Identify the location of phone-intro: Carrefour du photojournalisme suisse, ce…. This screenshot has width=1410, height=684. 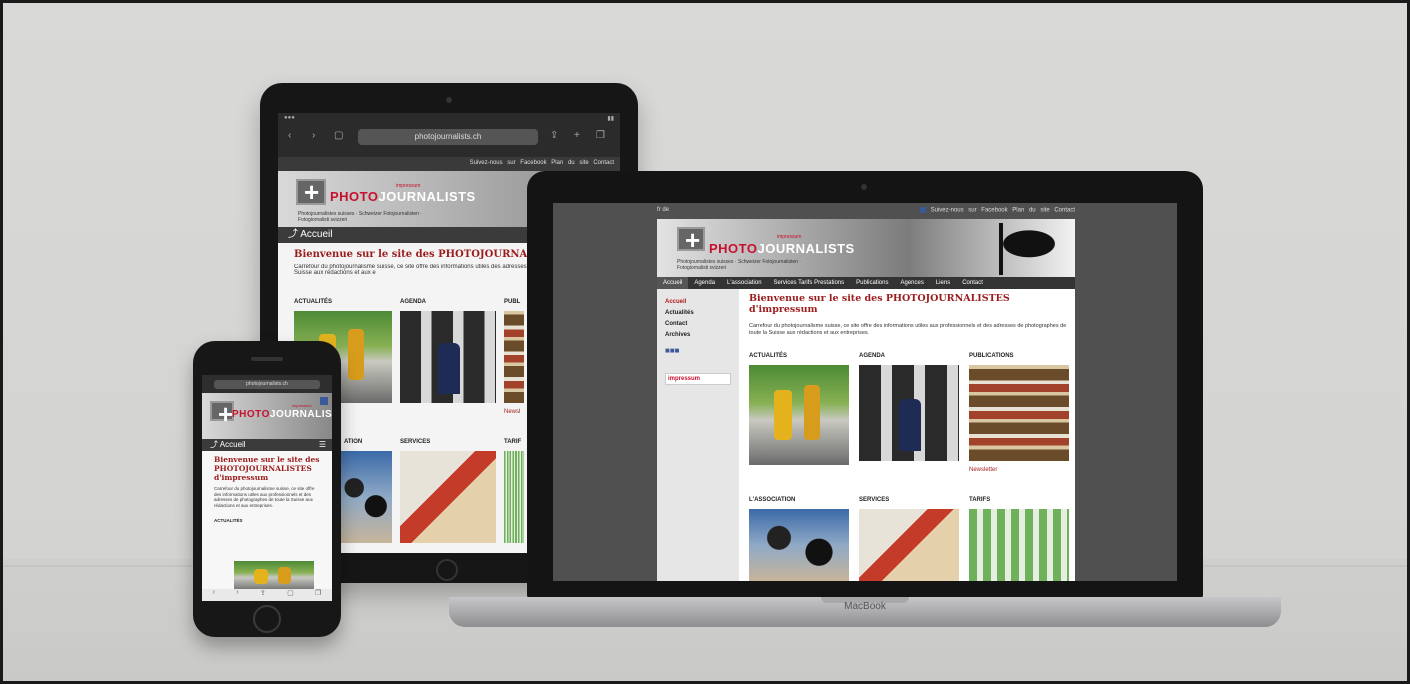
(264, 497).